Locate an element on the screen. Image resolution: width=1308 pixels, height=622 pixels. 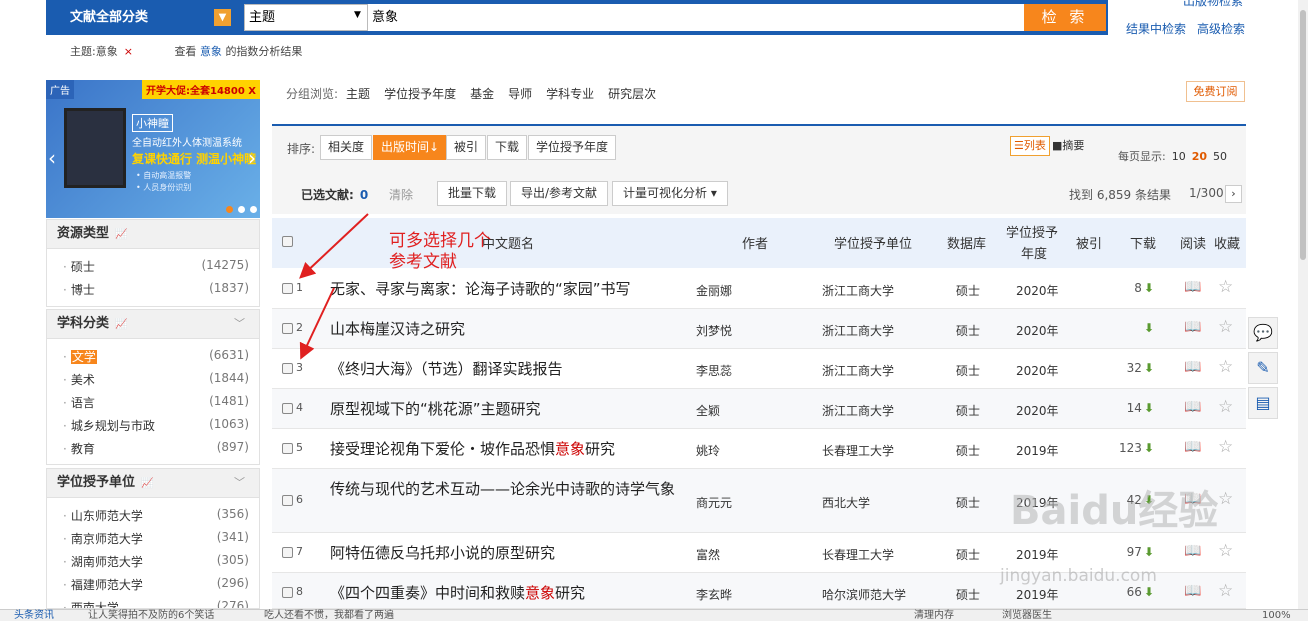
row-author: 李思蕊 is located at coordinates (714, 370).